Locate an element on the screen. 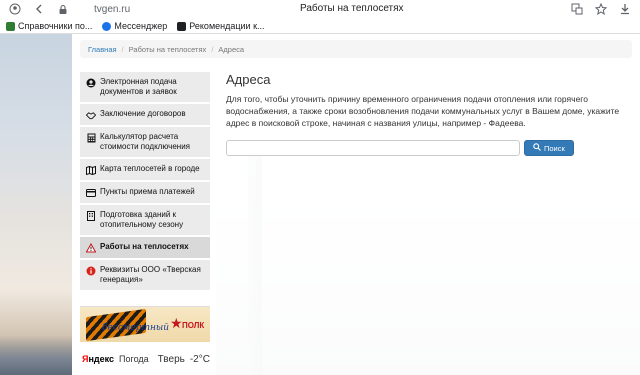 The height and width of the screenshot is (375, 640). handshake-icon is located at coordinates (91, 115).